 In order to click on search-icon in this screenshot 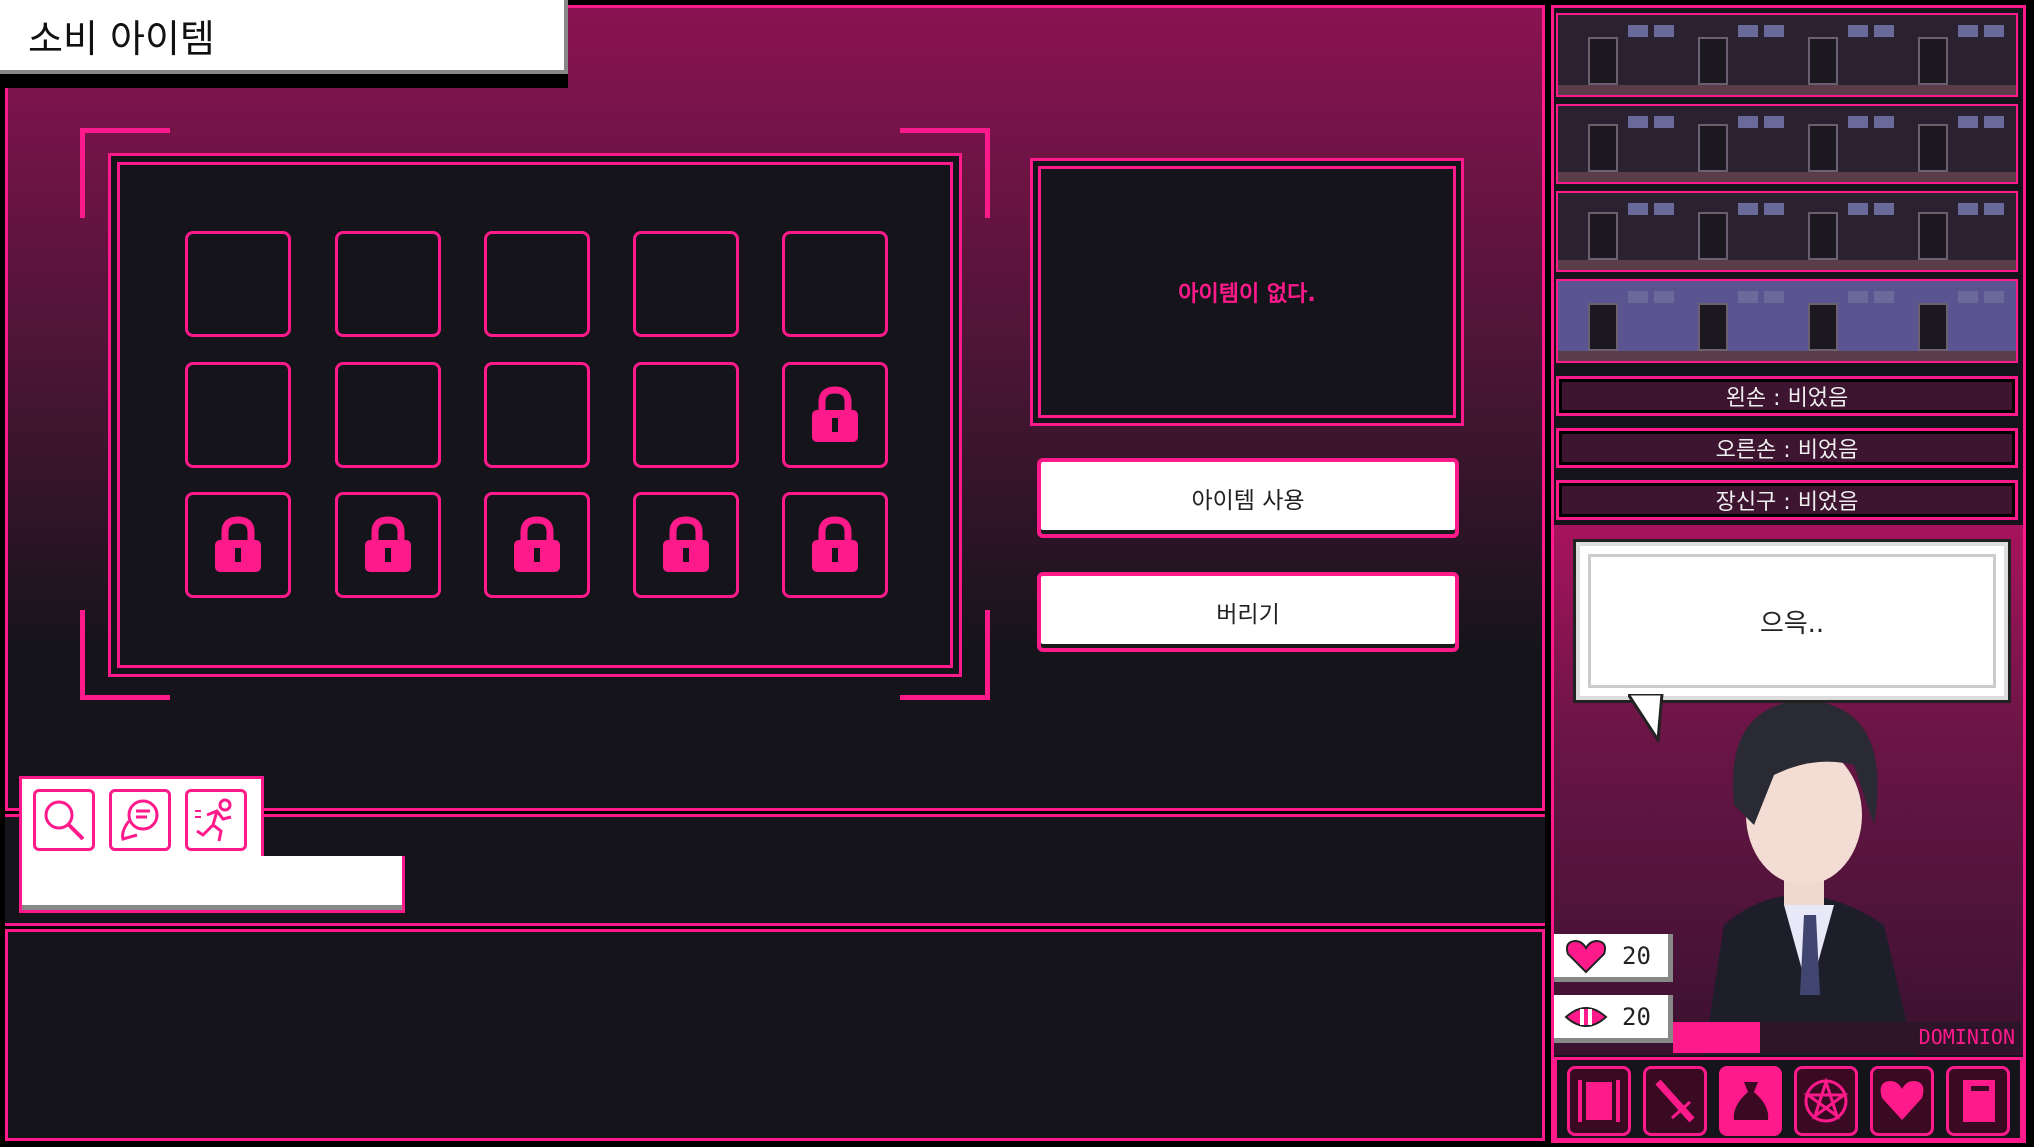, I will do `click(64, 820)`.